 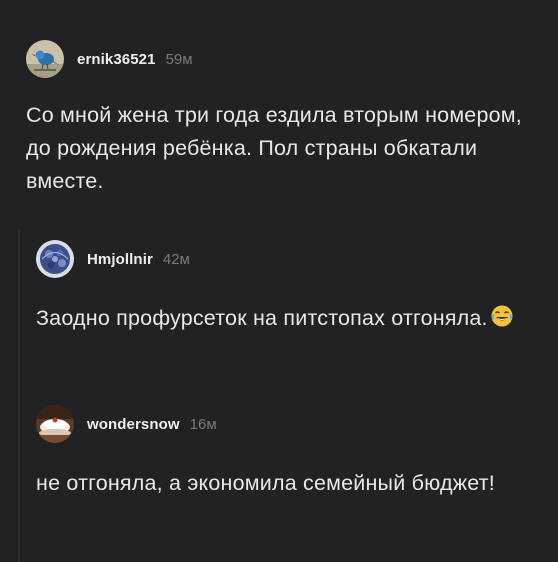 What do you see at coordinates (120, 259) in the screenshot?
I see `username: Hmjollnir` at bounding box center [120, 259].